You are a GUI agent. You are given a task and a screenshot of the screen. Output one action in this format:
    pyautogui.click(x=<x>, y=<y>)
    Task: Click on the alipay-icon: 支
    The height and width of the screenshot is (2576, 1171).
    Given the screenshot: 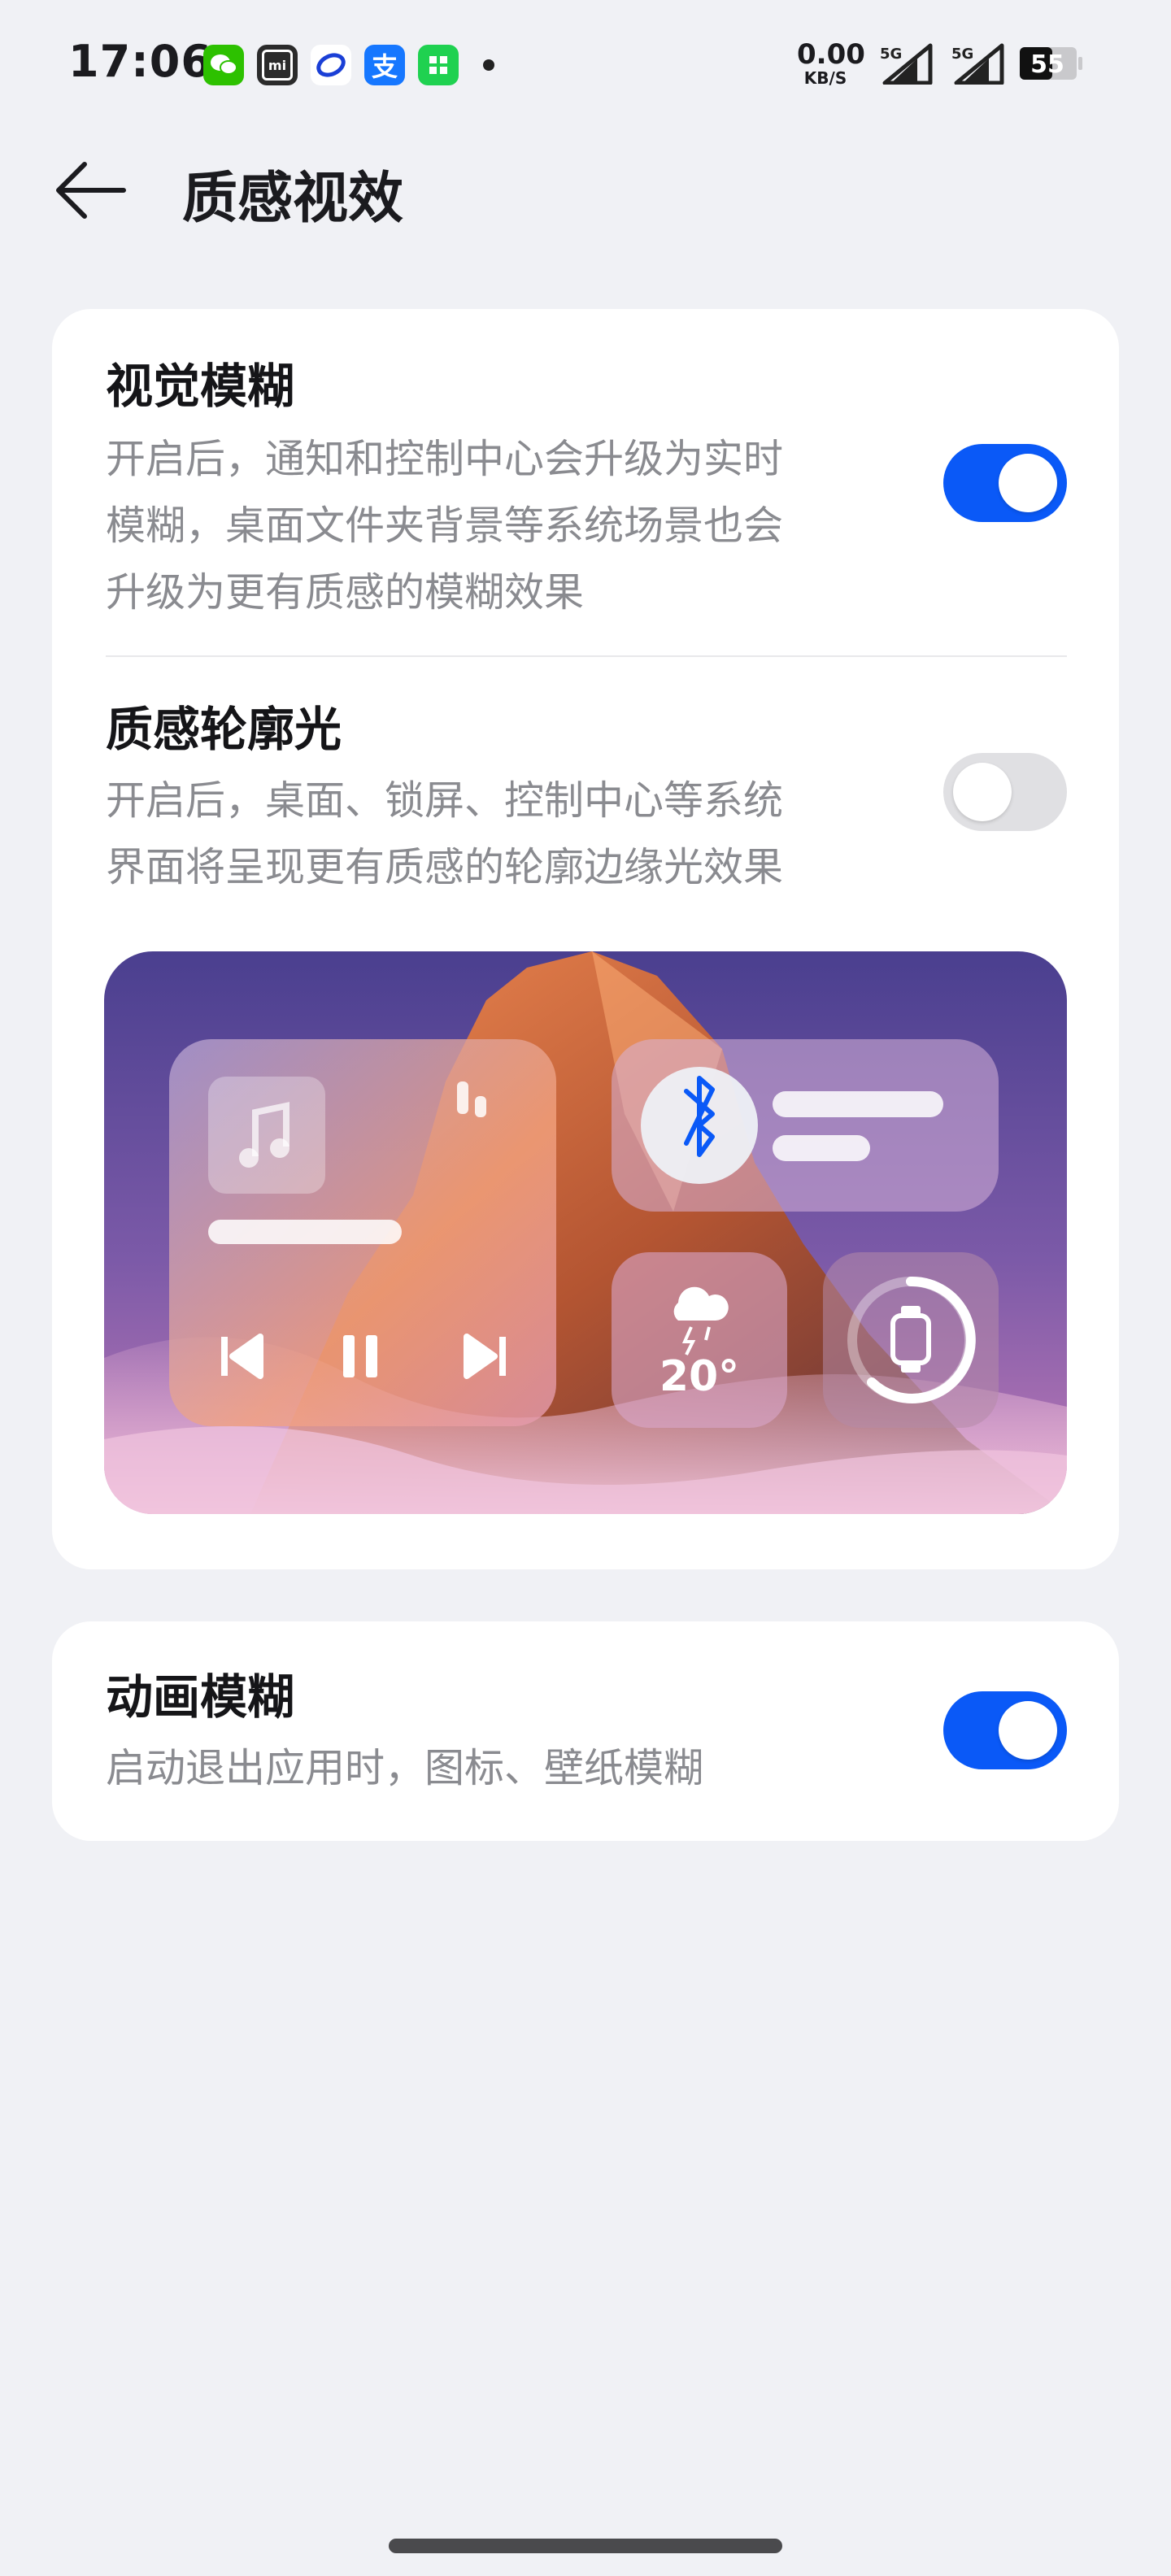 What is the action you would take?
    pyautogui.click(x=384, y=65)
    